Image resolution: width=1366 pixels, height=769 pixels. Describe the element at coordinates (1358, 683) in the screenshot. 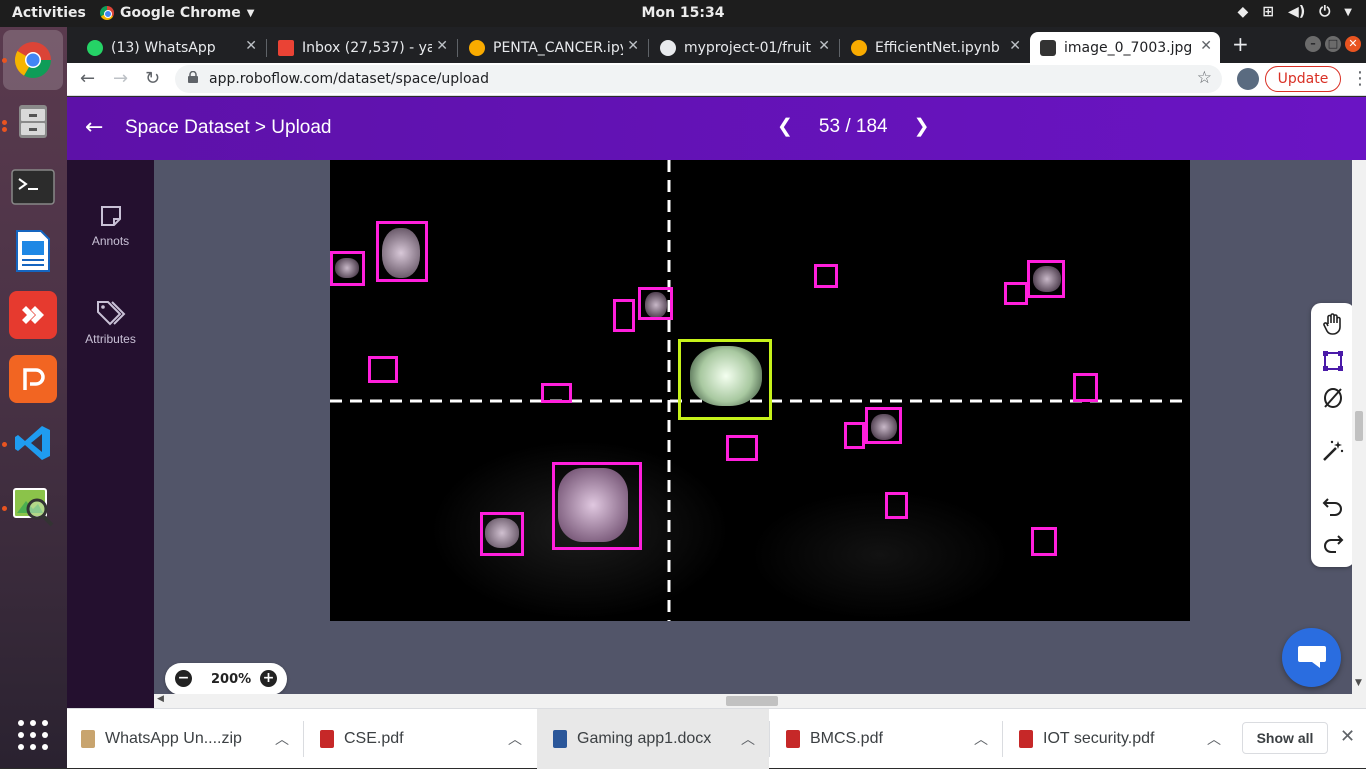

I see `scroll-down-icon: ▼` at that location.